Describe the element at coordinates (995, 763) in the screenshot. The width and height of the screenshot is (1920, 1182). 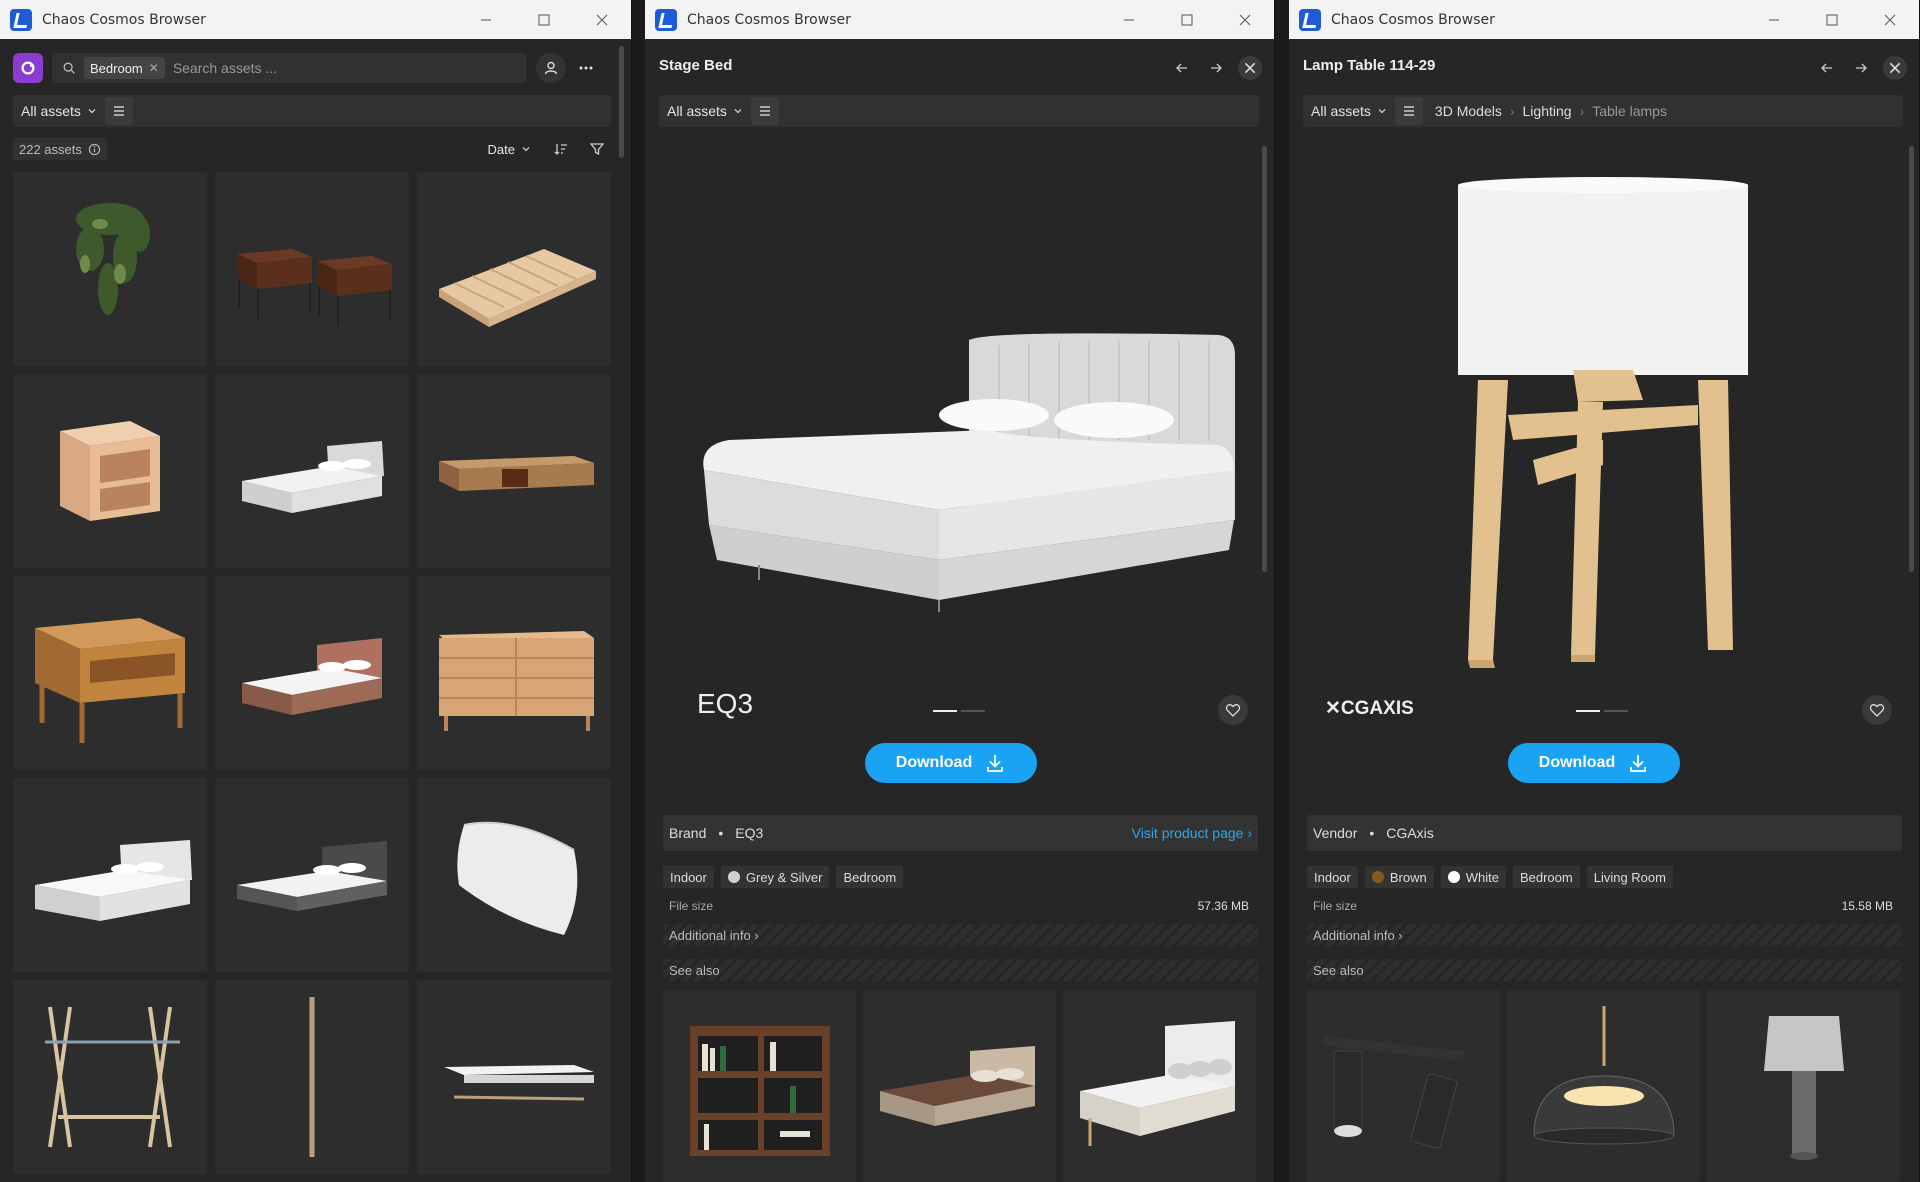
I see `download-icon` at that location.